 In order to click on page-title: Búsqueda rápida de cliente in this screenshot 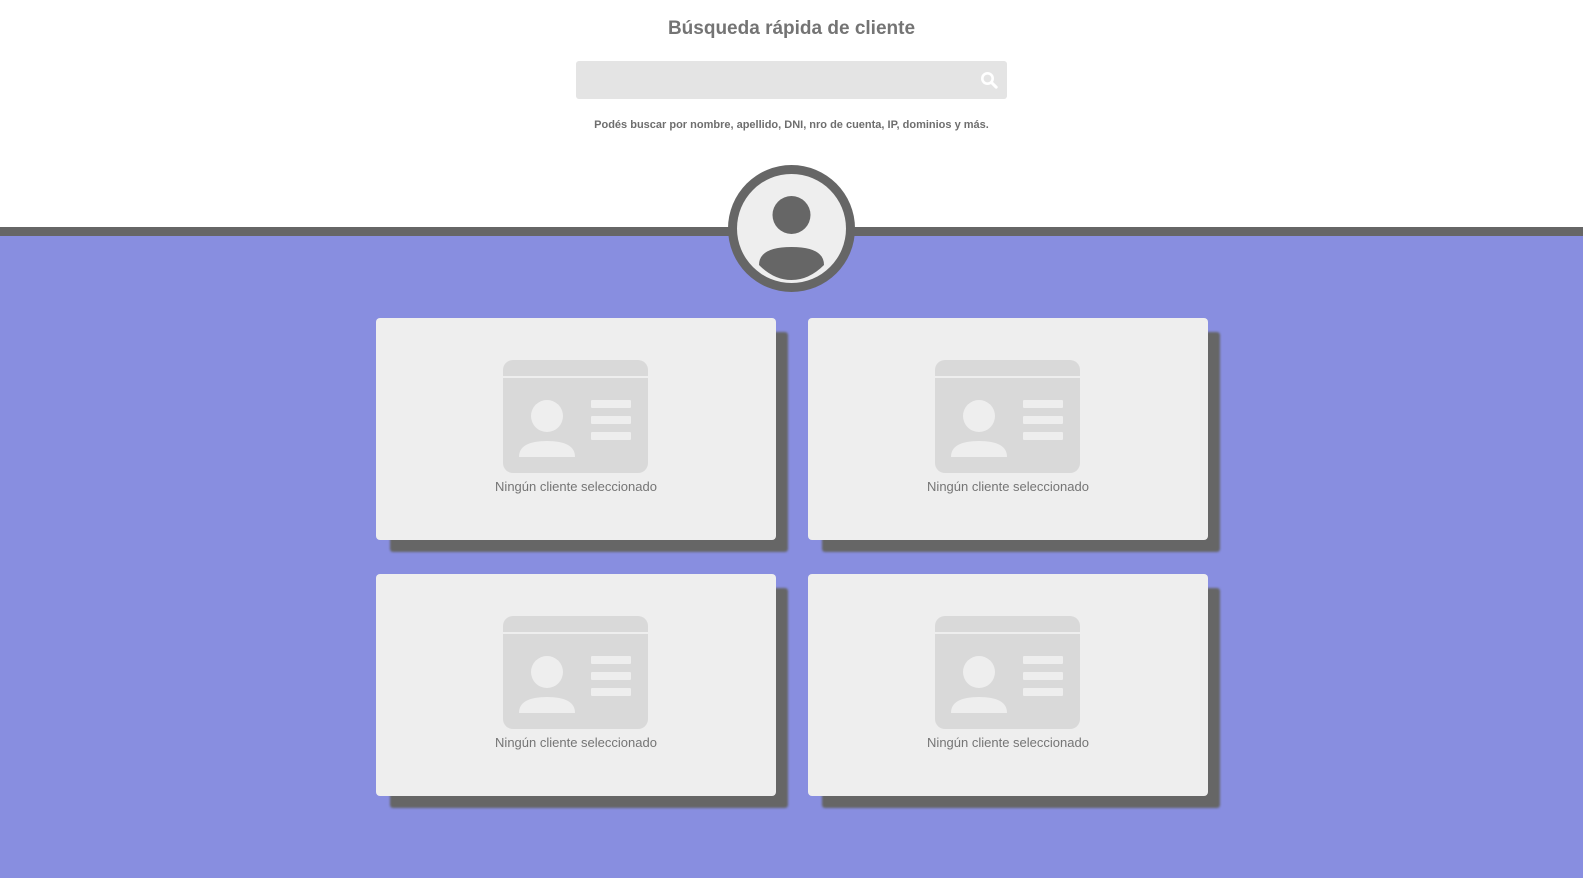, I will do `click(791, 28)`.